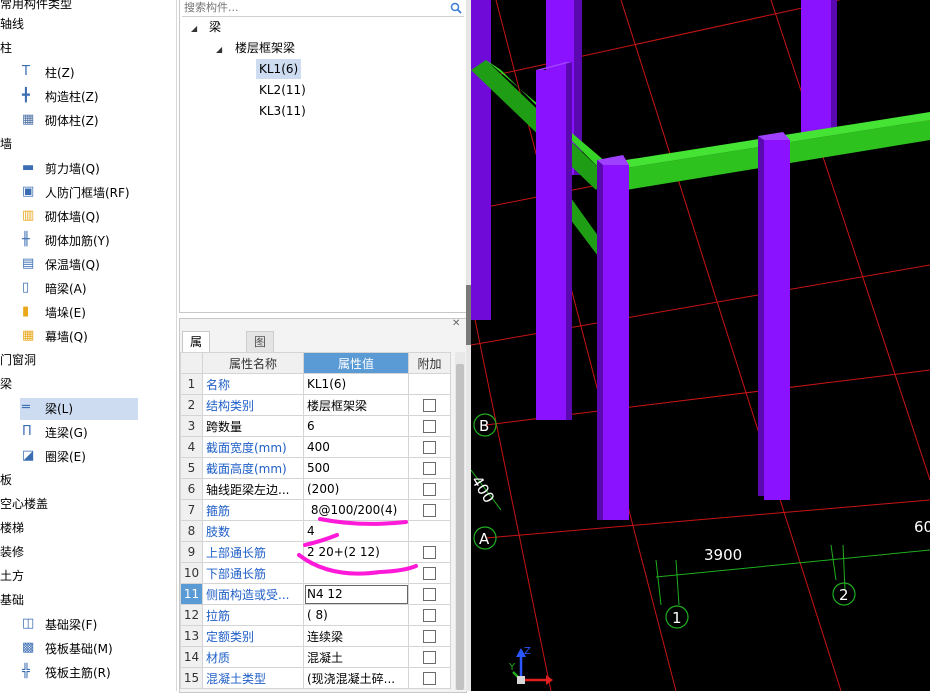 The image size is (930, 693). What do you see at coordinates (60, 73) in the screenshot?
I see `nav-item-label: 柱(Z)` at bounding box center [60, 73].